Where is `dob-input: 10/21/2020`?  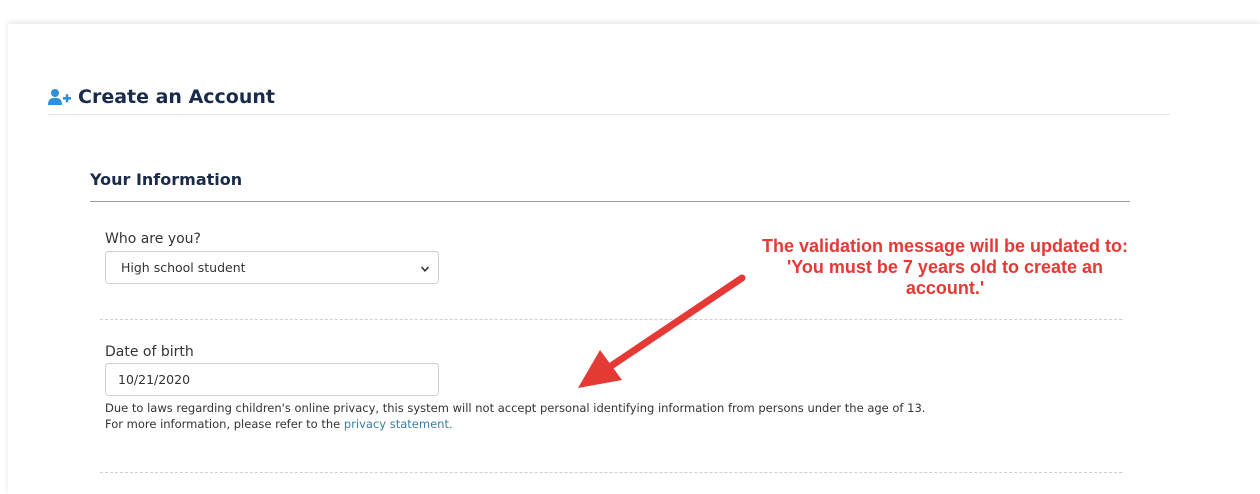
dob-input: 10/21/2020 is located at coordinates (272, 379).